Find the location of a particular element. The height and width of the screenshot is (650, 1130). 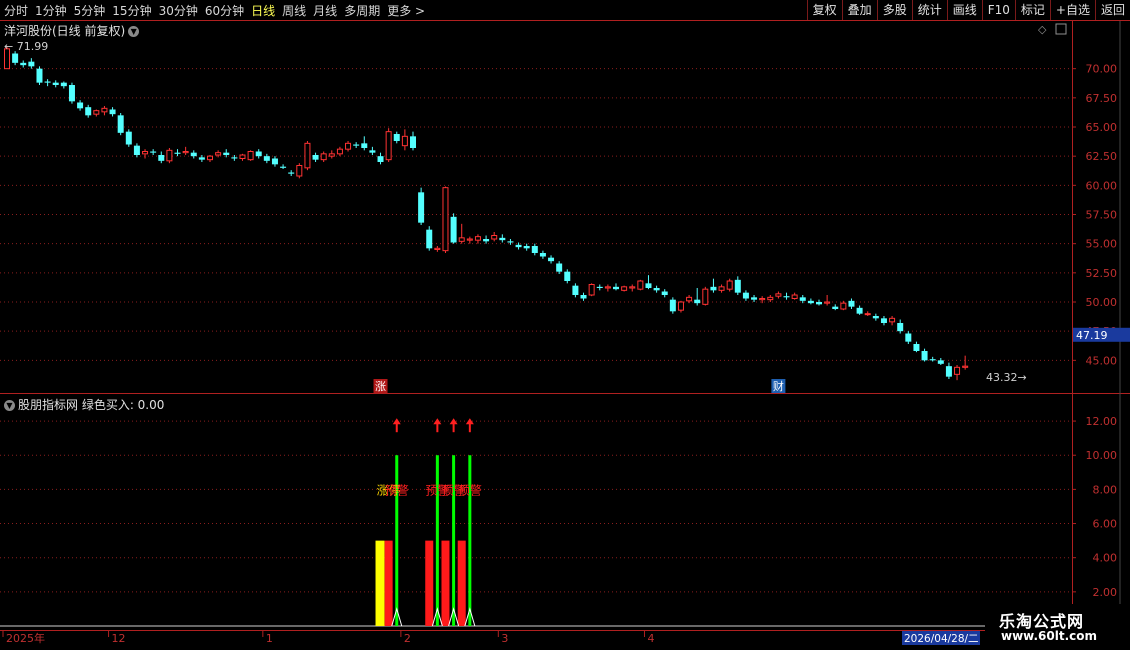

date-label: 2026/04/28/二 is located at coordinates (941, 639).